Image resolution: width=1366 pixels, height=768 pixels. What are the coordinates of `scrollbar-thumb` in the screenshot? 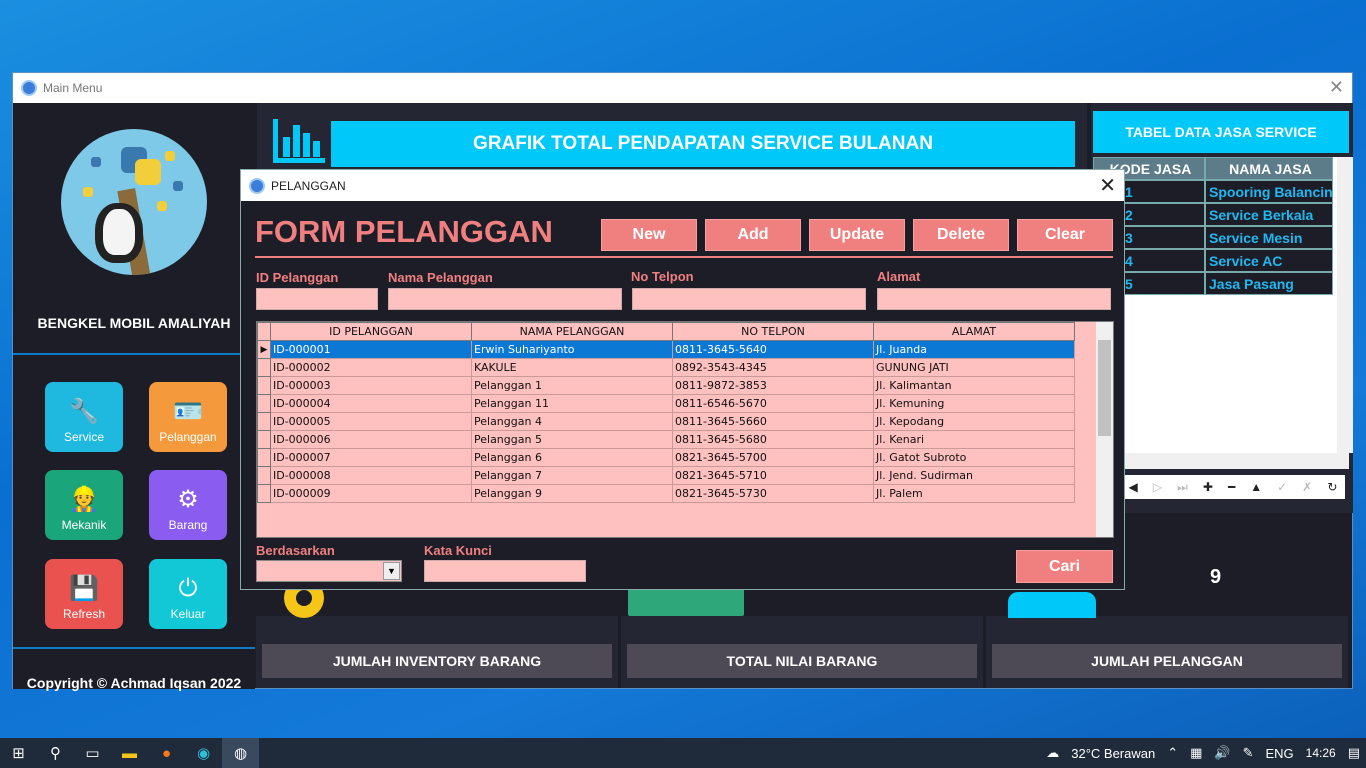 It's located at (1104, 388).